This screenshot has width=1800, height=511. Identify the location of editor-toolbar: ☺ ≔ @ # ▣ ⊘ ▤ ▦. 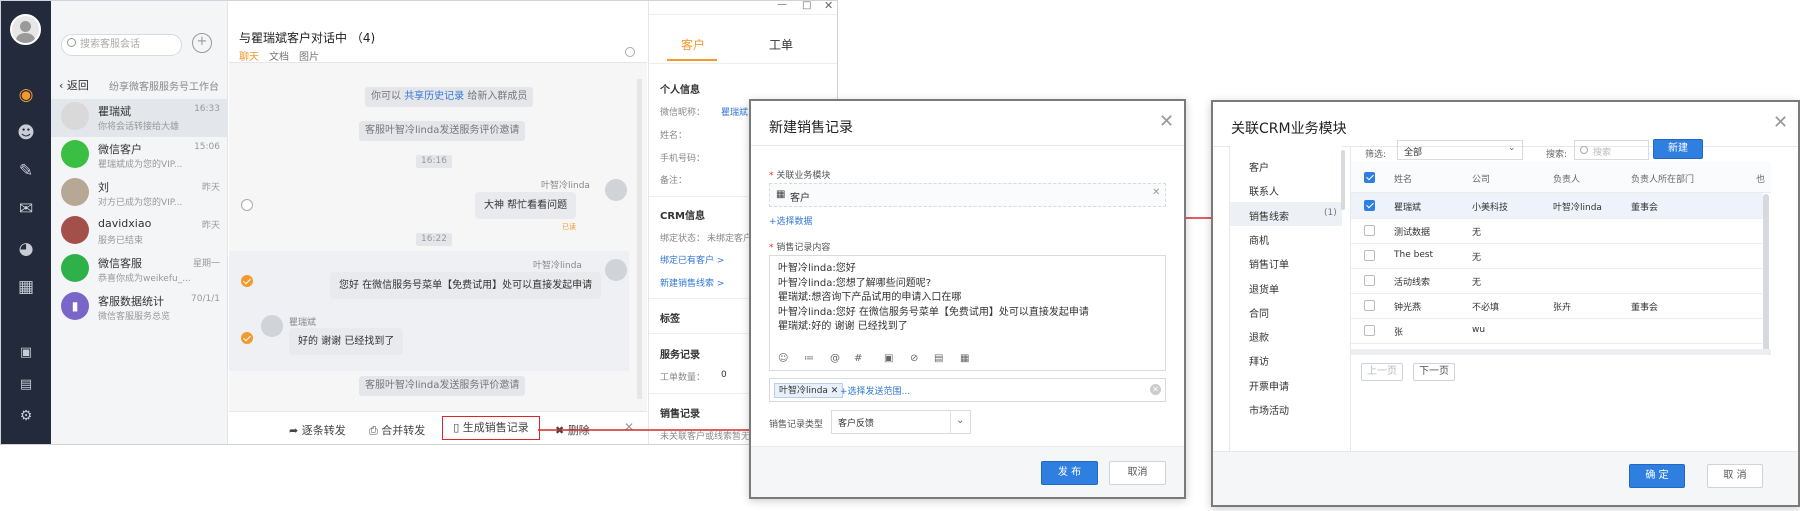
(968, 360).